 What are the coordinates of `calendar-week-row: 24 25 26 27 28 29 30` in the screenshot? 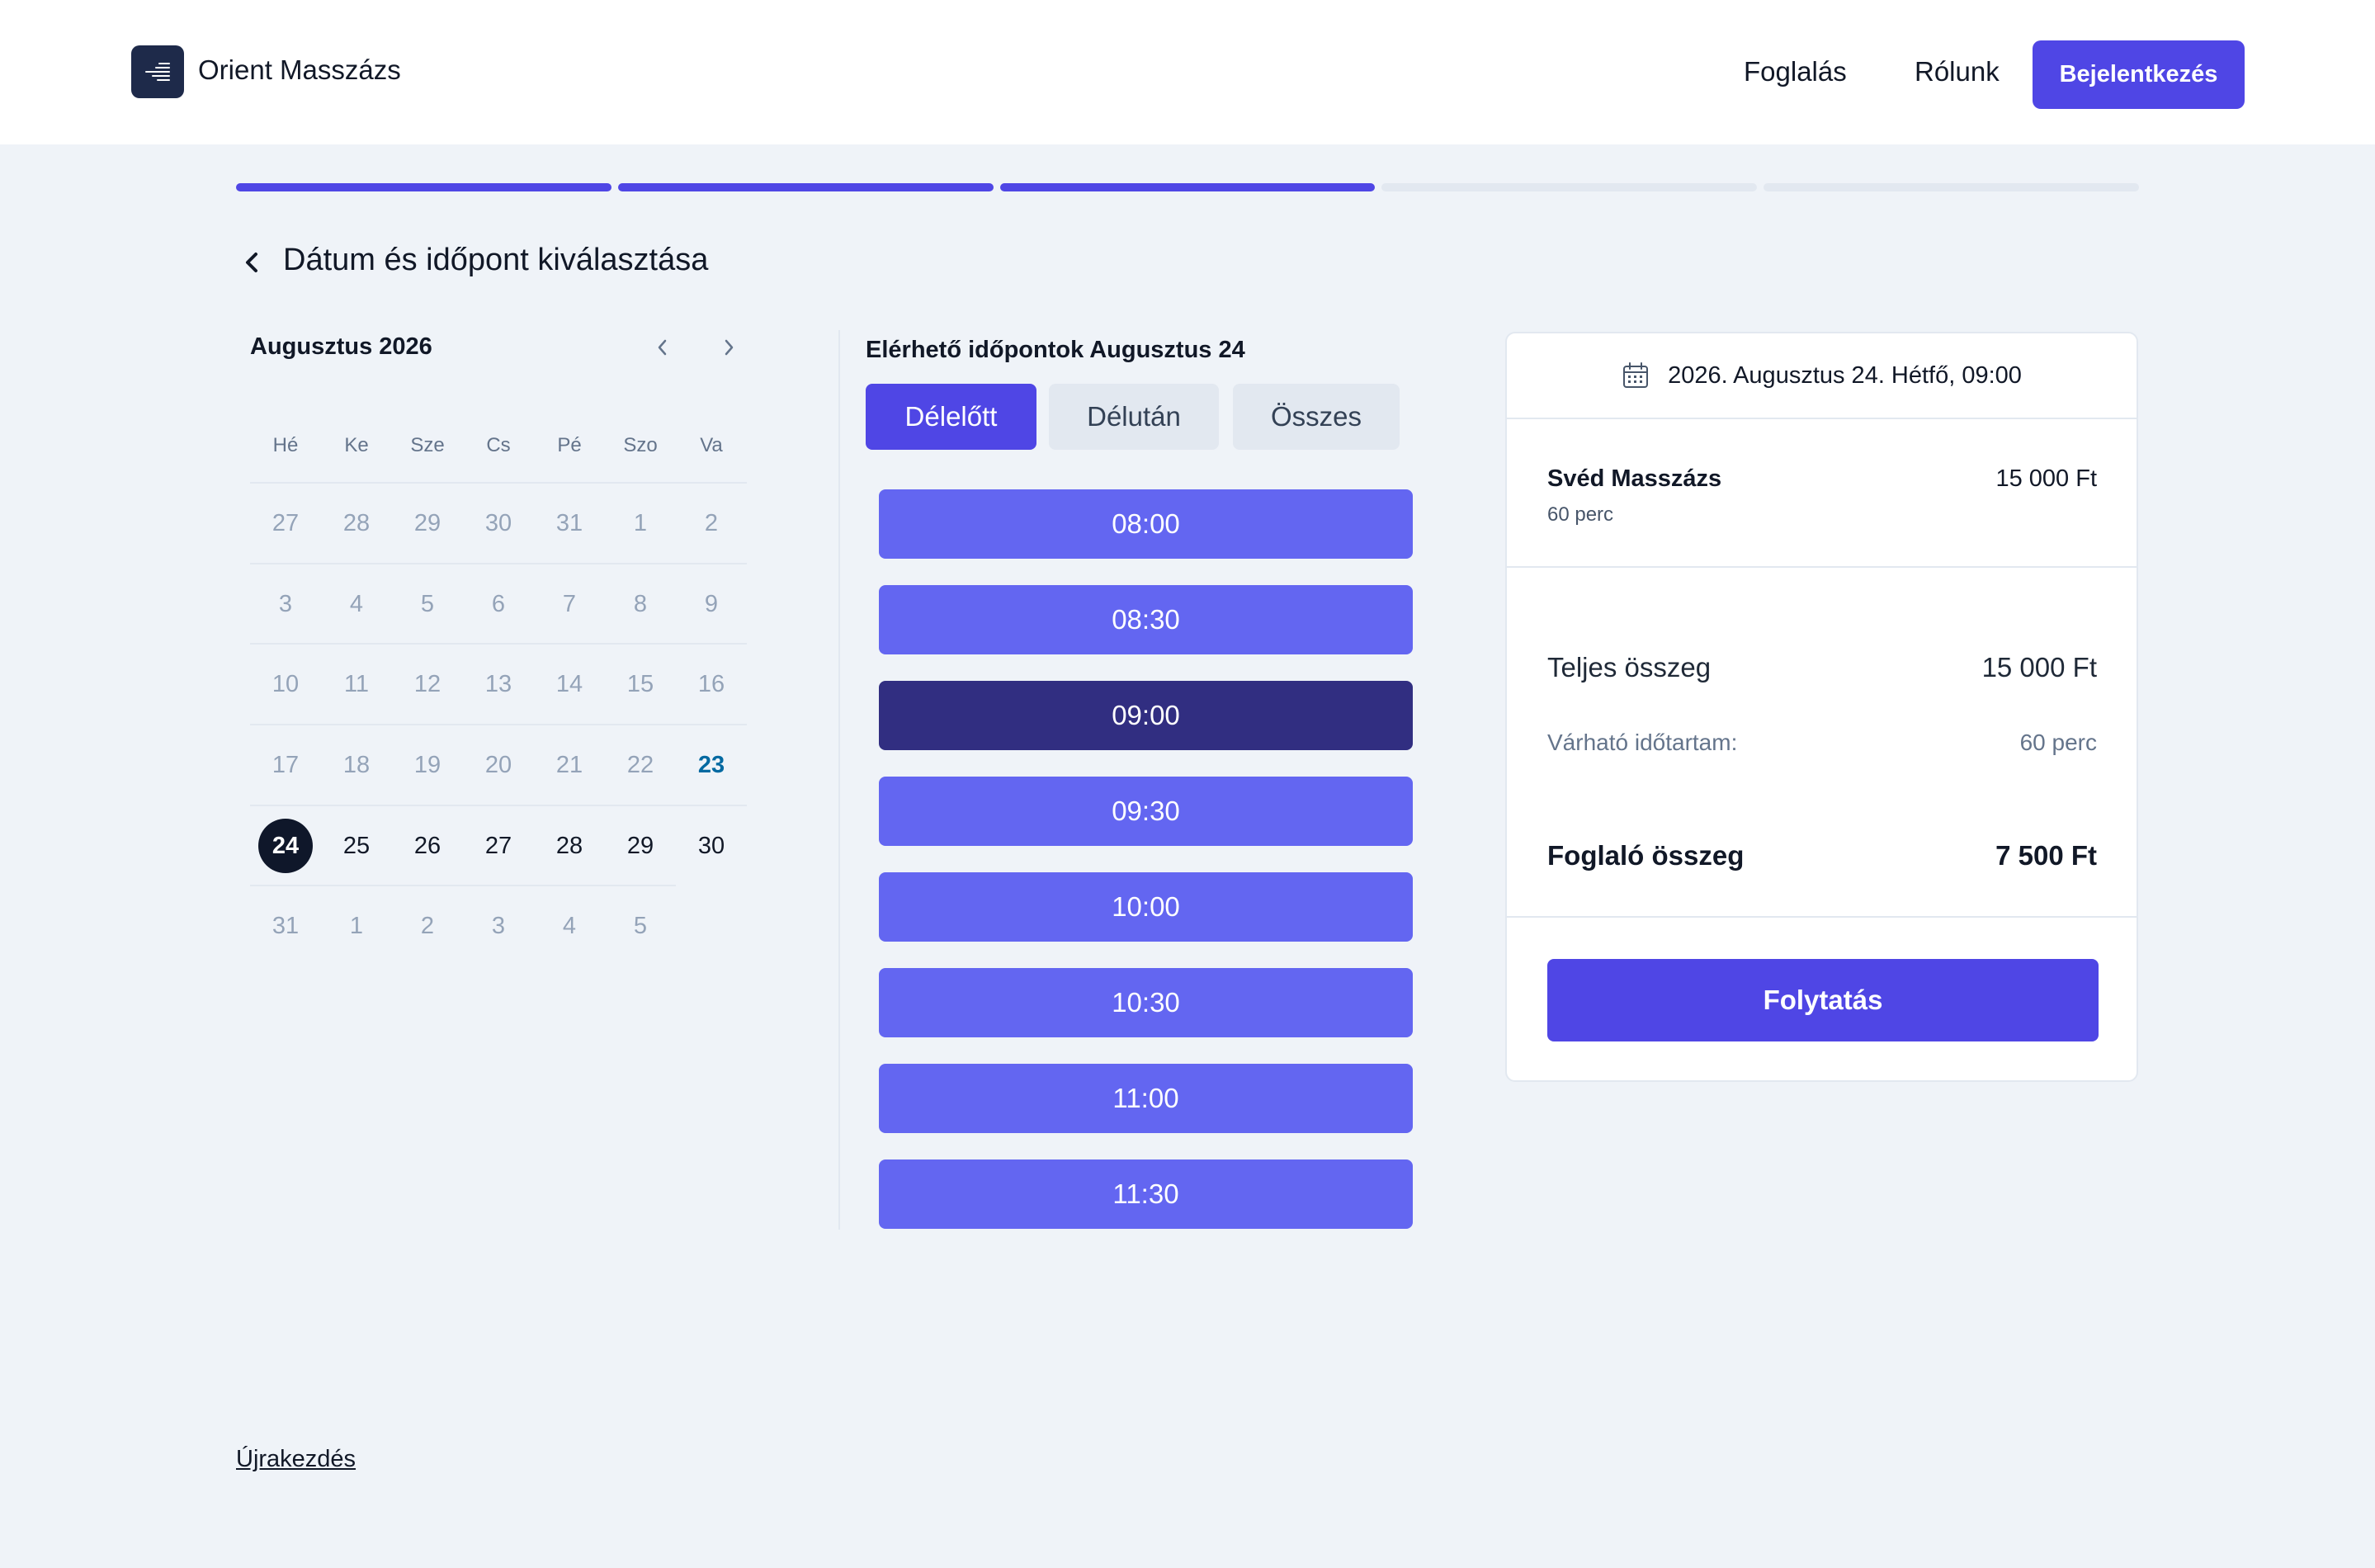 It's located at (498, 845).